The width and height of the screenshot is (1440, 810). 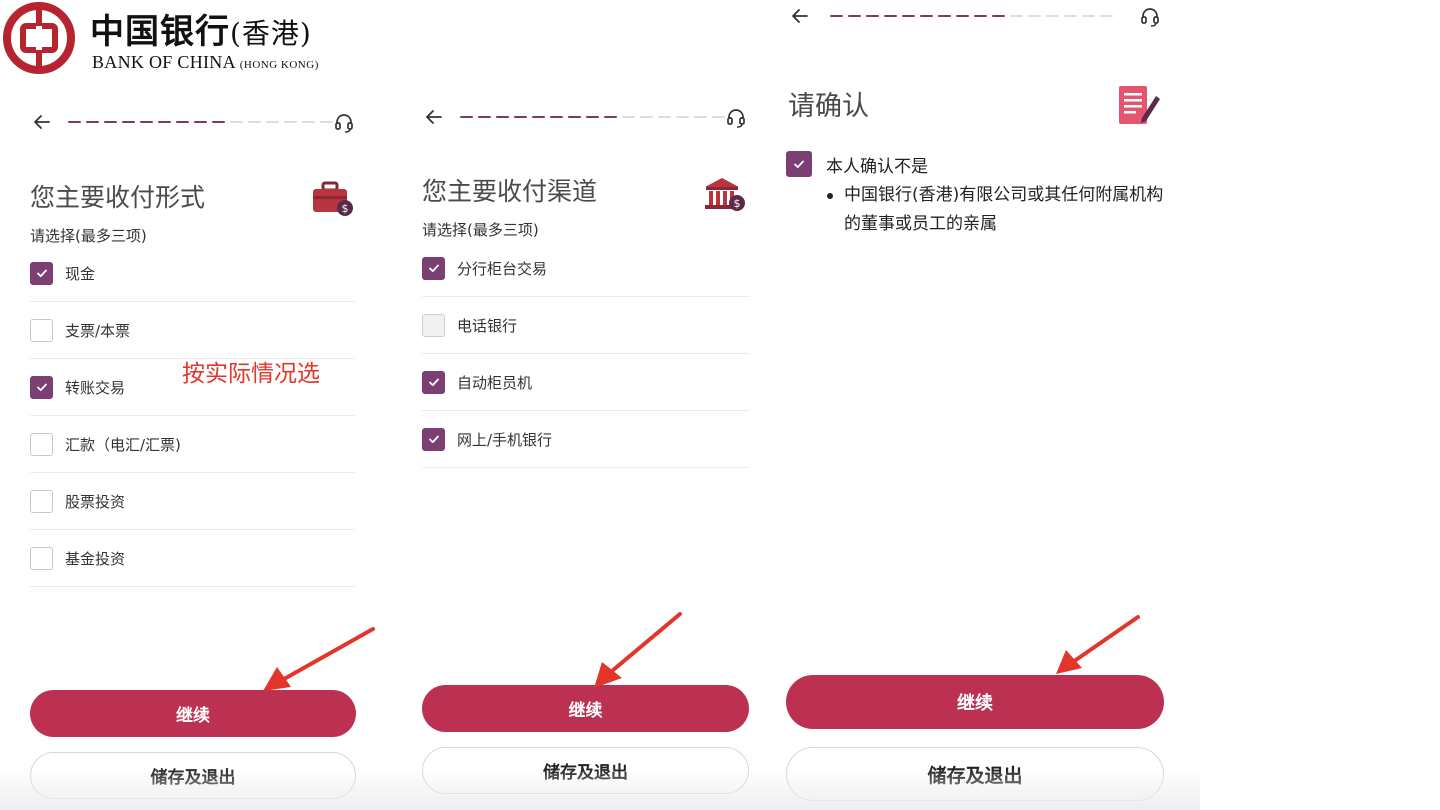 I want to click on option-label: 转账交易, so click(x=95, y=387).